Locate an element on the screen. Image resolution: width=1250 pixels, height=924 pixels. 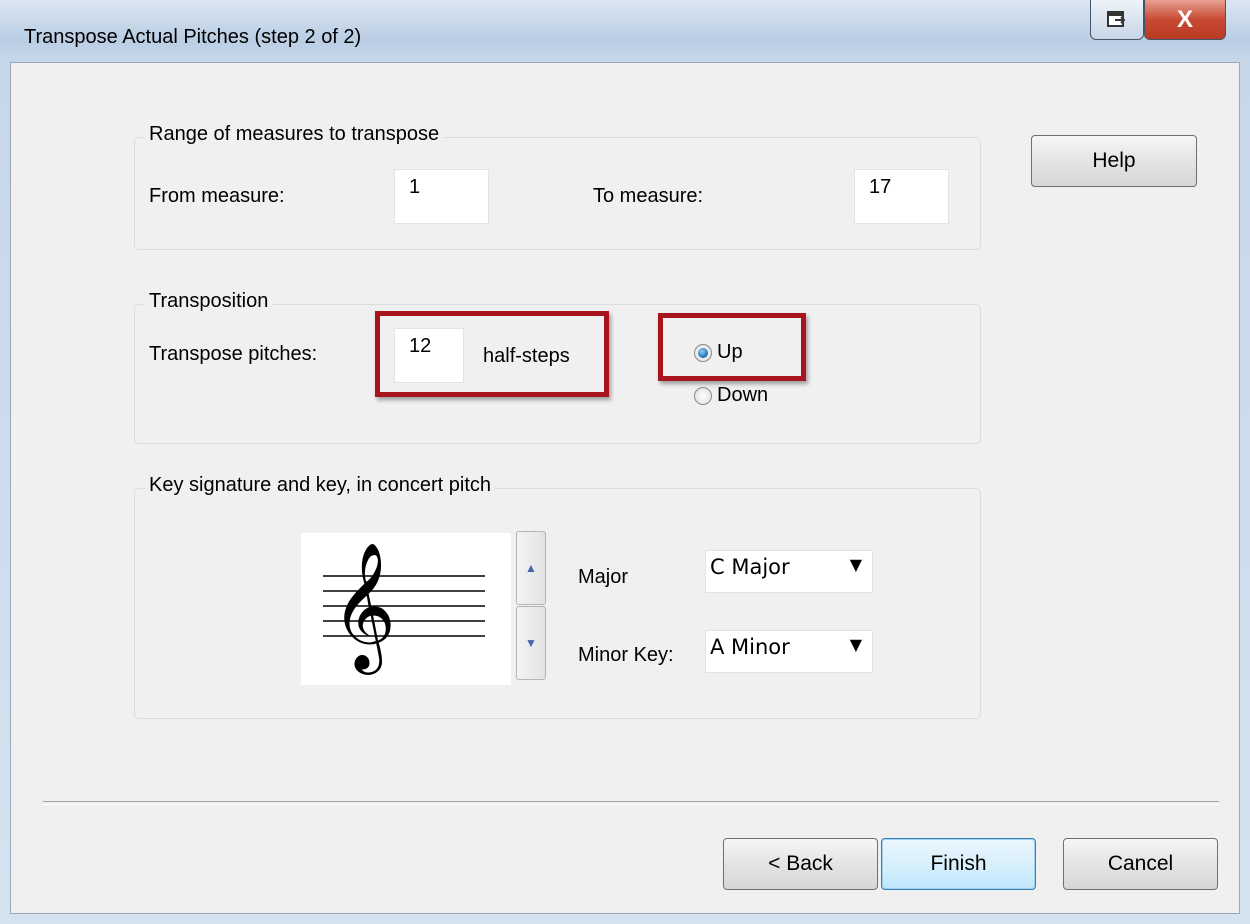
close-button: X is located at coordinates (1185, 20).